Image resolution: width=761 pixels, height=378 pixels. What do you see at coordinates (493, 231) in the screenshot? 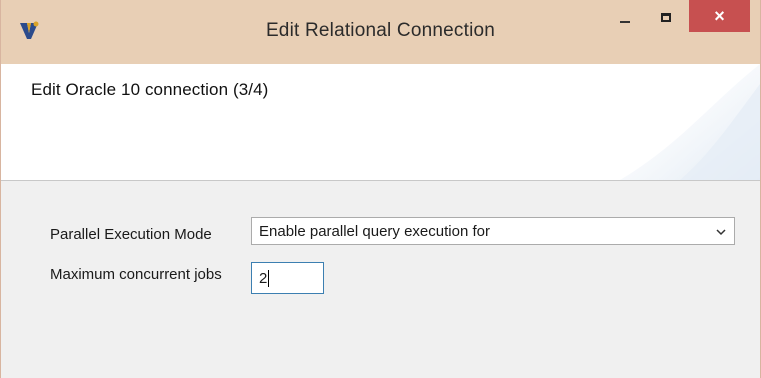
I see `parallel-mode-select: Enable parallel query execution for` at bounding box center [493, 231].